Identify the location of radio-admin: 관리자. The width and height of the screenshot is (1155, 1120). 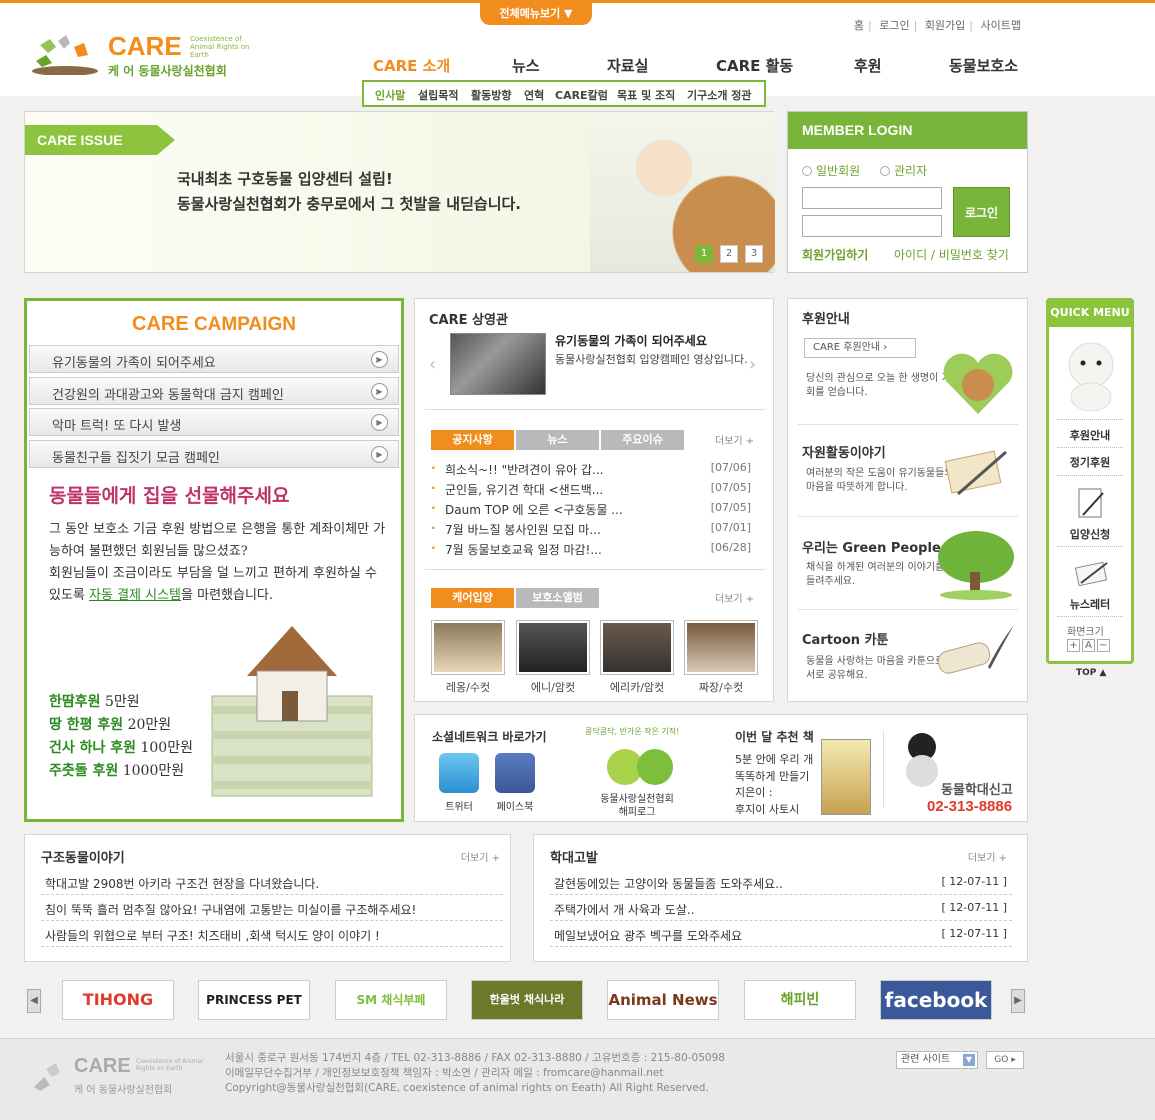
(903, 170).